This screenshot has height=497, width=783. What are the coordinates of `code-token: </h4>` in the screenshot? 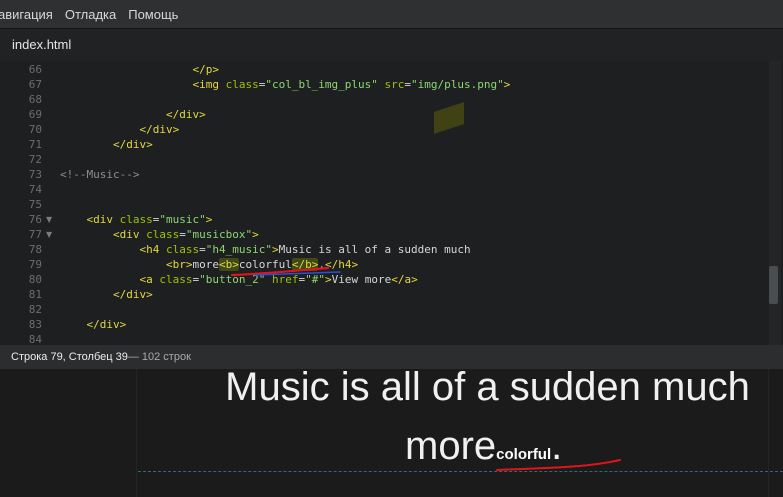 It's located at (341, 264).